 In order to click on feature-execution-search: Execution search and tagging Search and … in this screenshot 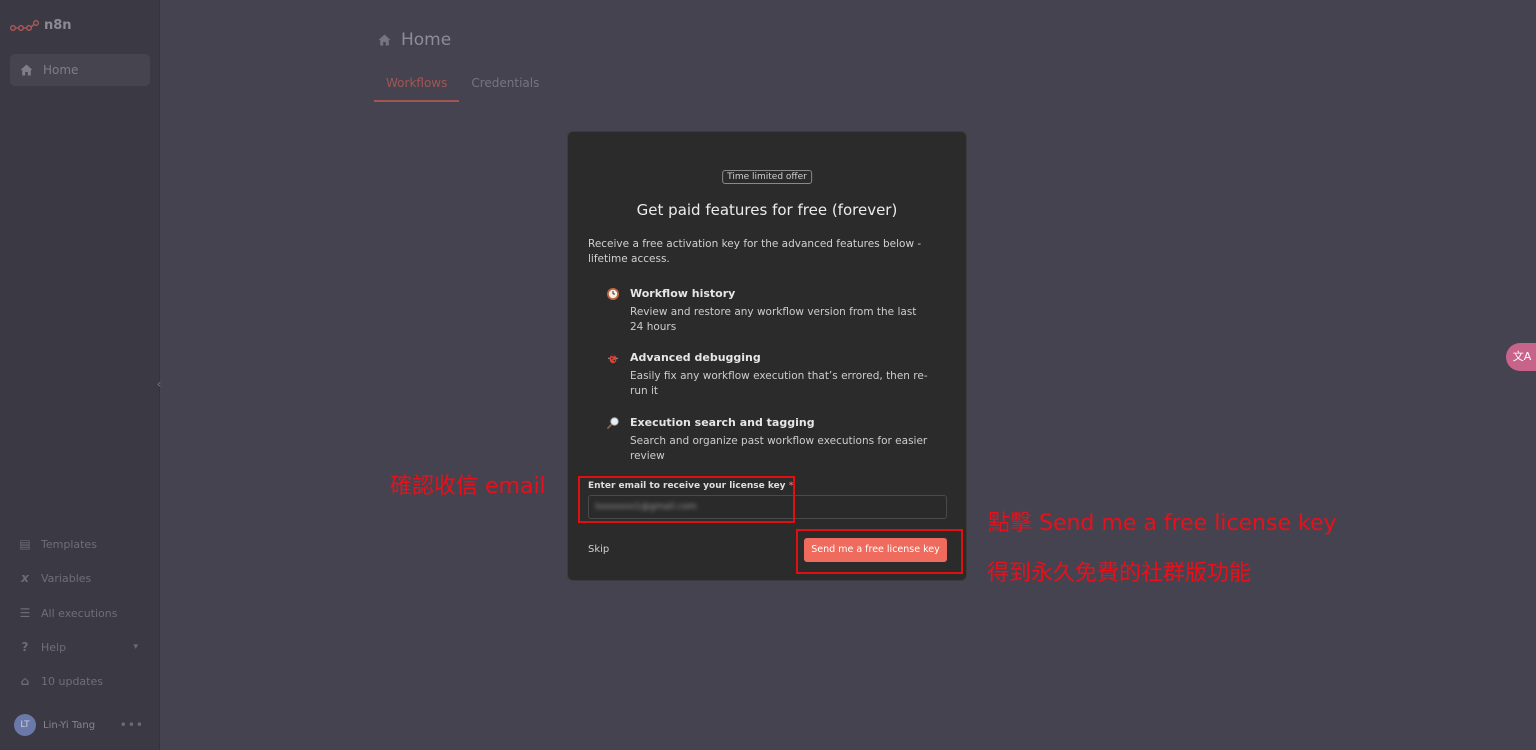, I will do `click(766, 440)`.